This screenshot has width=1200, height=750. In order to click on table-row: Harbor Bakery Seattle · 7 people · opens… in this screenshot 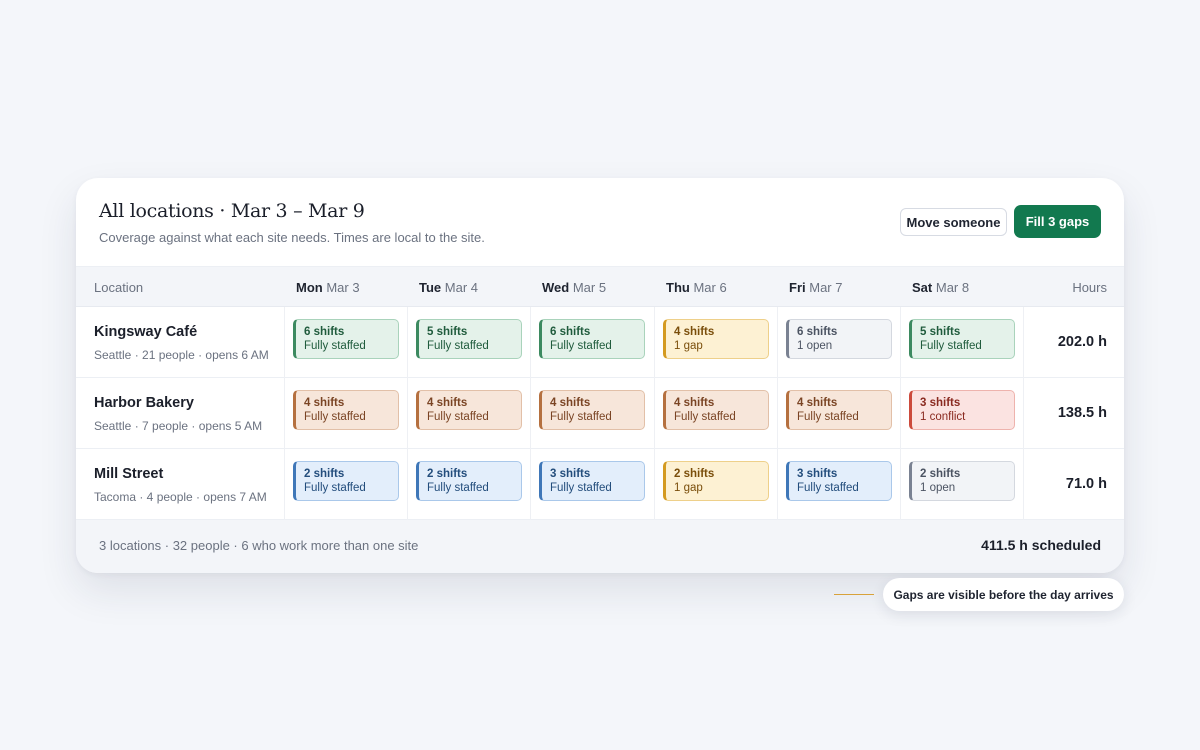, I will do `click(600, 413)`.